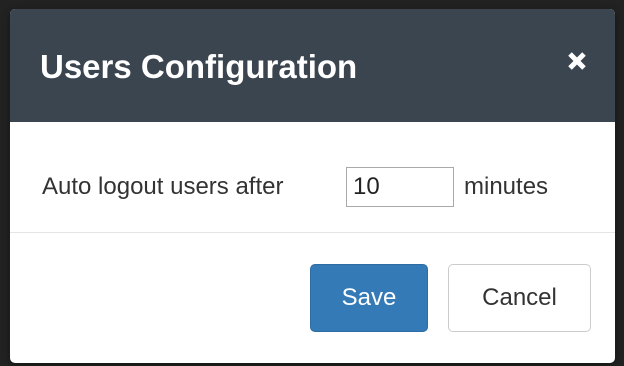 The width and height of the screenshot is (624, 366). What do you see at coordinates (519, 298) in the screenshot?
I see `cancel-button: Cancel` at bounding box center [519, 298].